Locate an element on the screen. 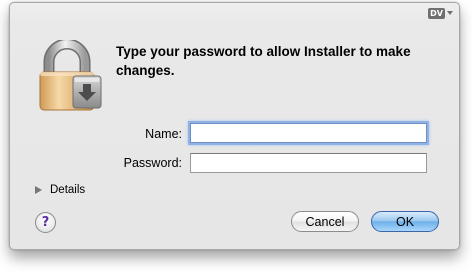 Image resolution: width=472 pixels, height=272 pixels. padlock-icon is located at coordinates (71, 75).